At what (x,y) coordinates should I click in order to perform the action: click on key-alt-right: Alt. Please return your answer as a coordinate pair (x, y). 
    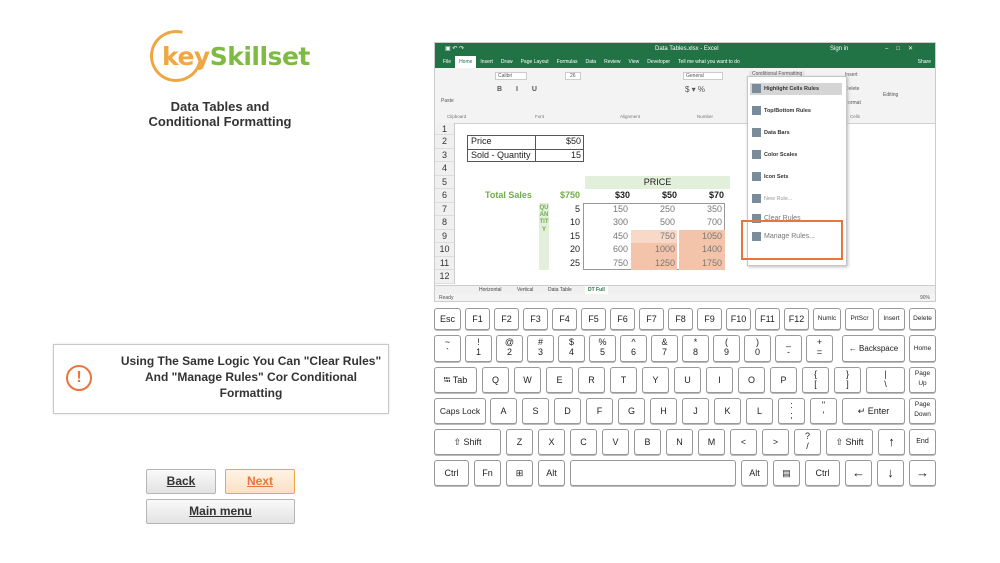
    Looking at the image, I should click on (754, 473).